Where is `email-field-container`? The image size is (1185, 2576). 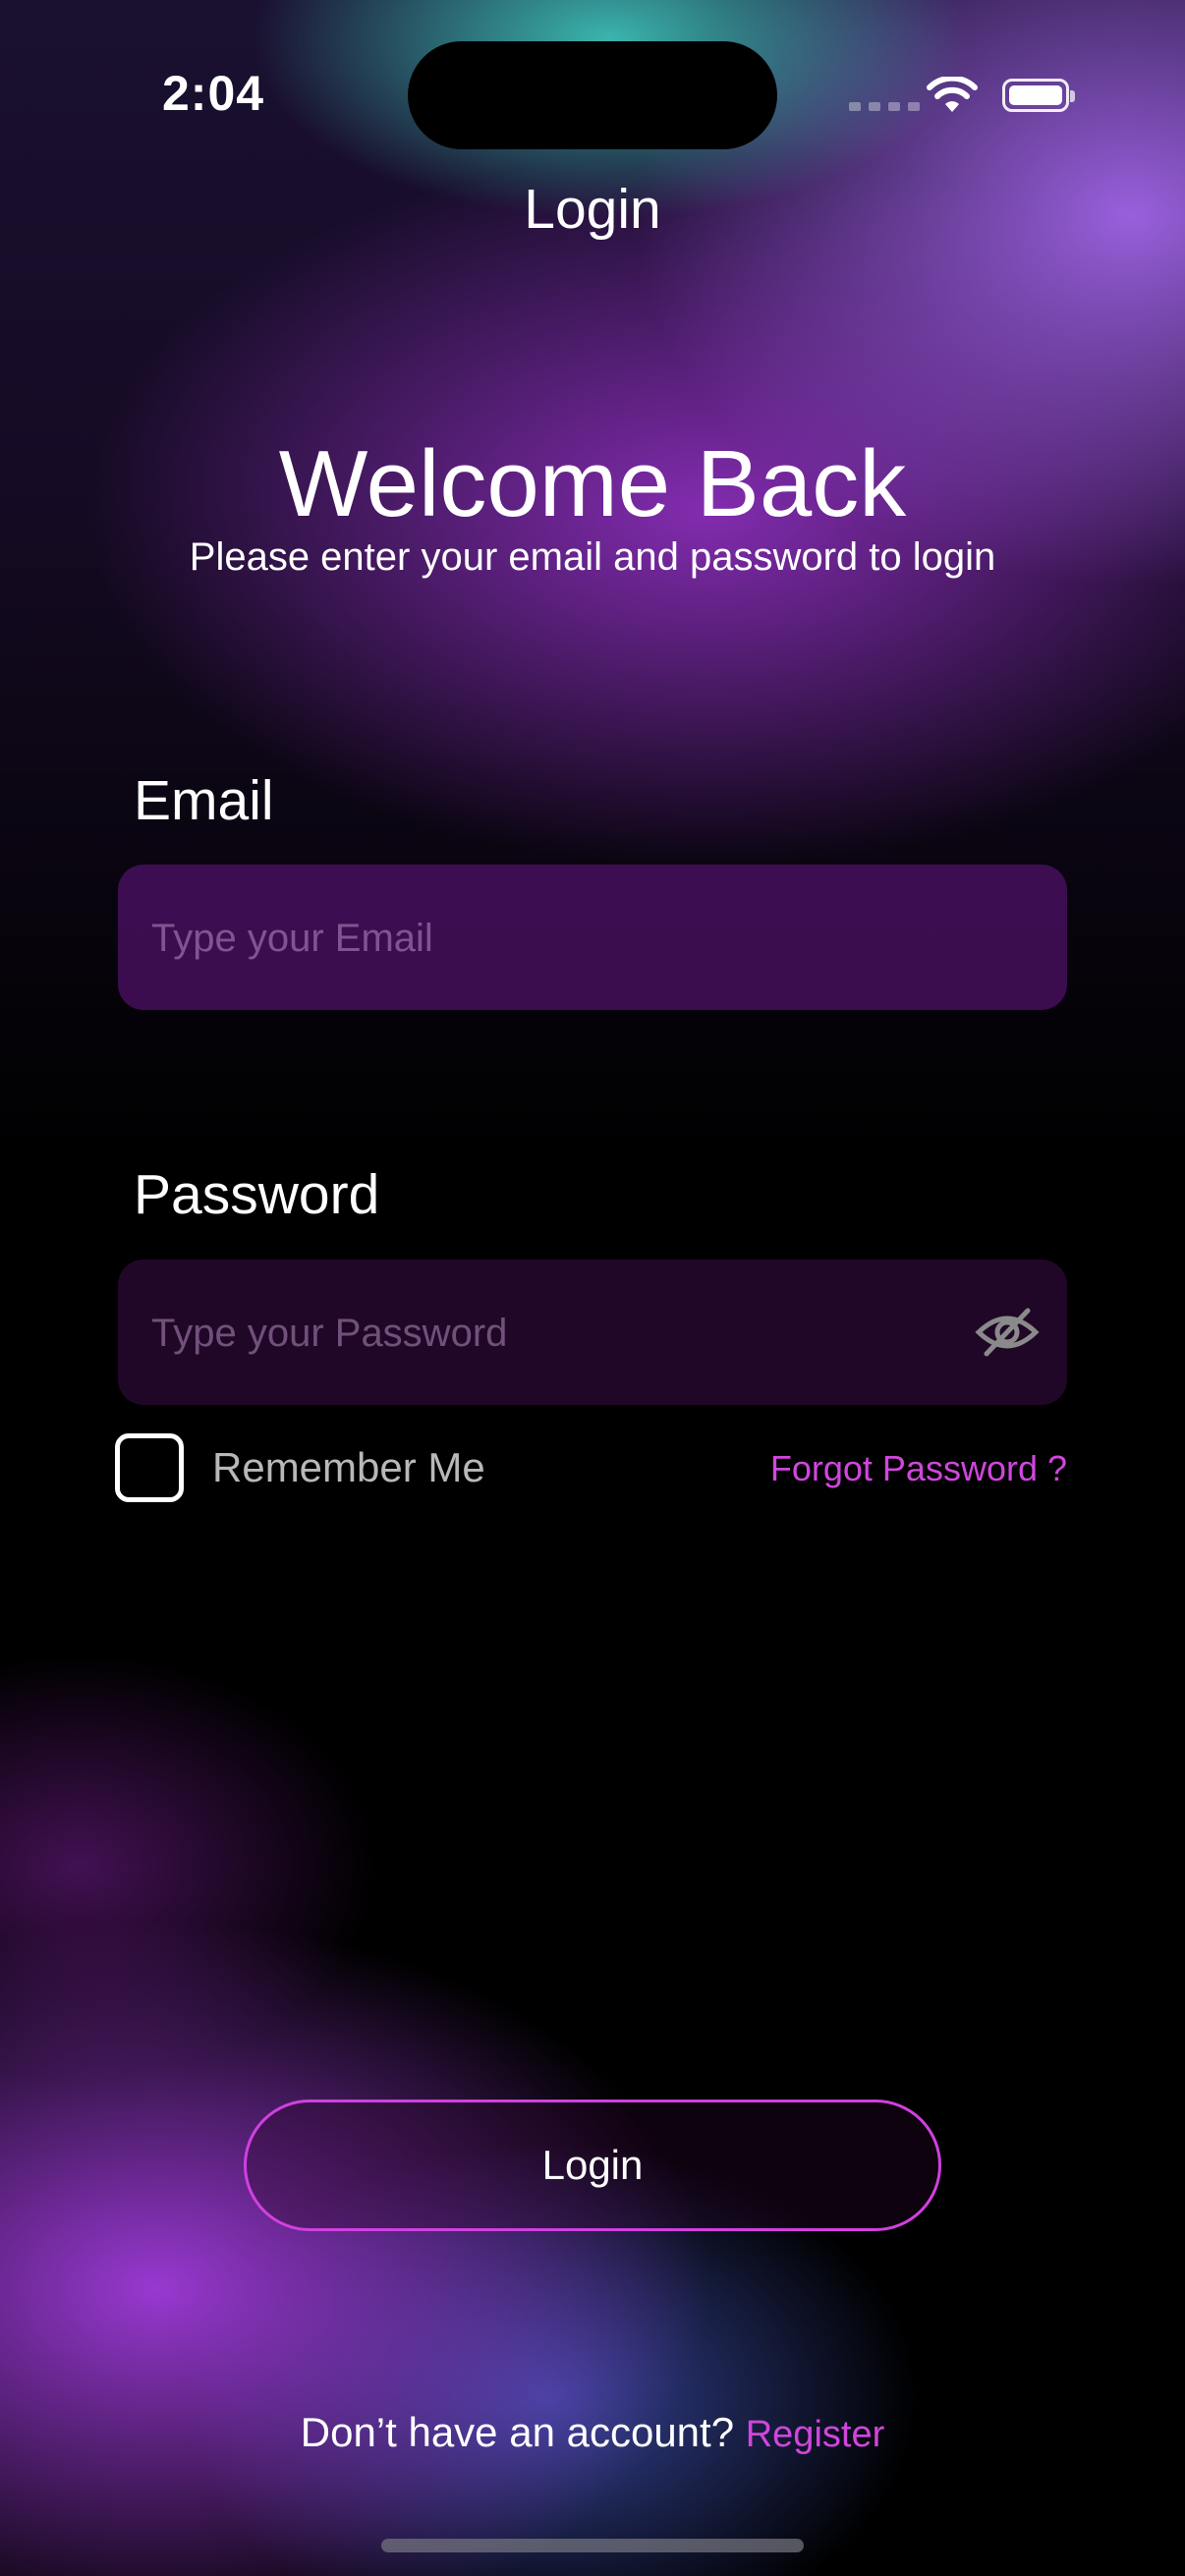
email-field-container is located at coordinates (594, 938).